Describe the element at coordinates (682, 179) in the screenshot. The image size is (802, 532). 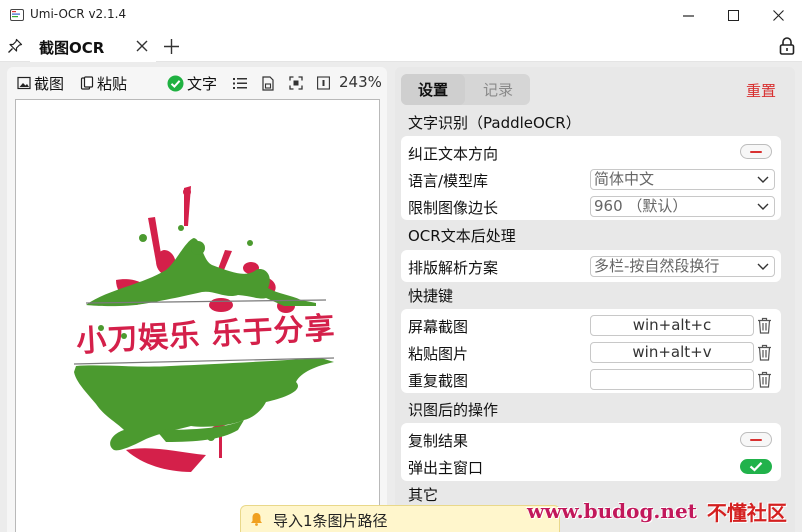
I see `language-select: 简体中文` at that location.